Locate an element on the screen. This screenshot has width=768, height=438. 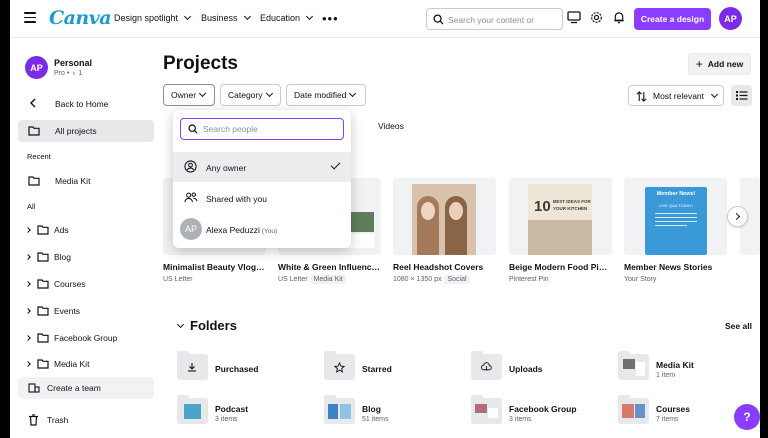
nav-label: Education is located at coordinates (280, 18).